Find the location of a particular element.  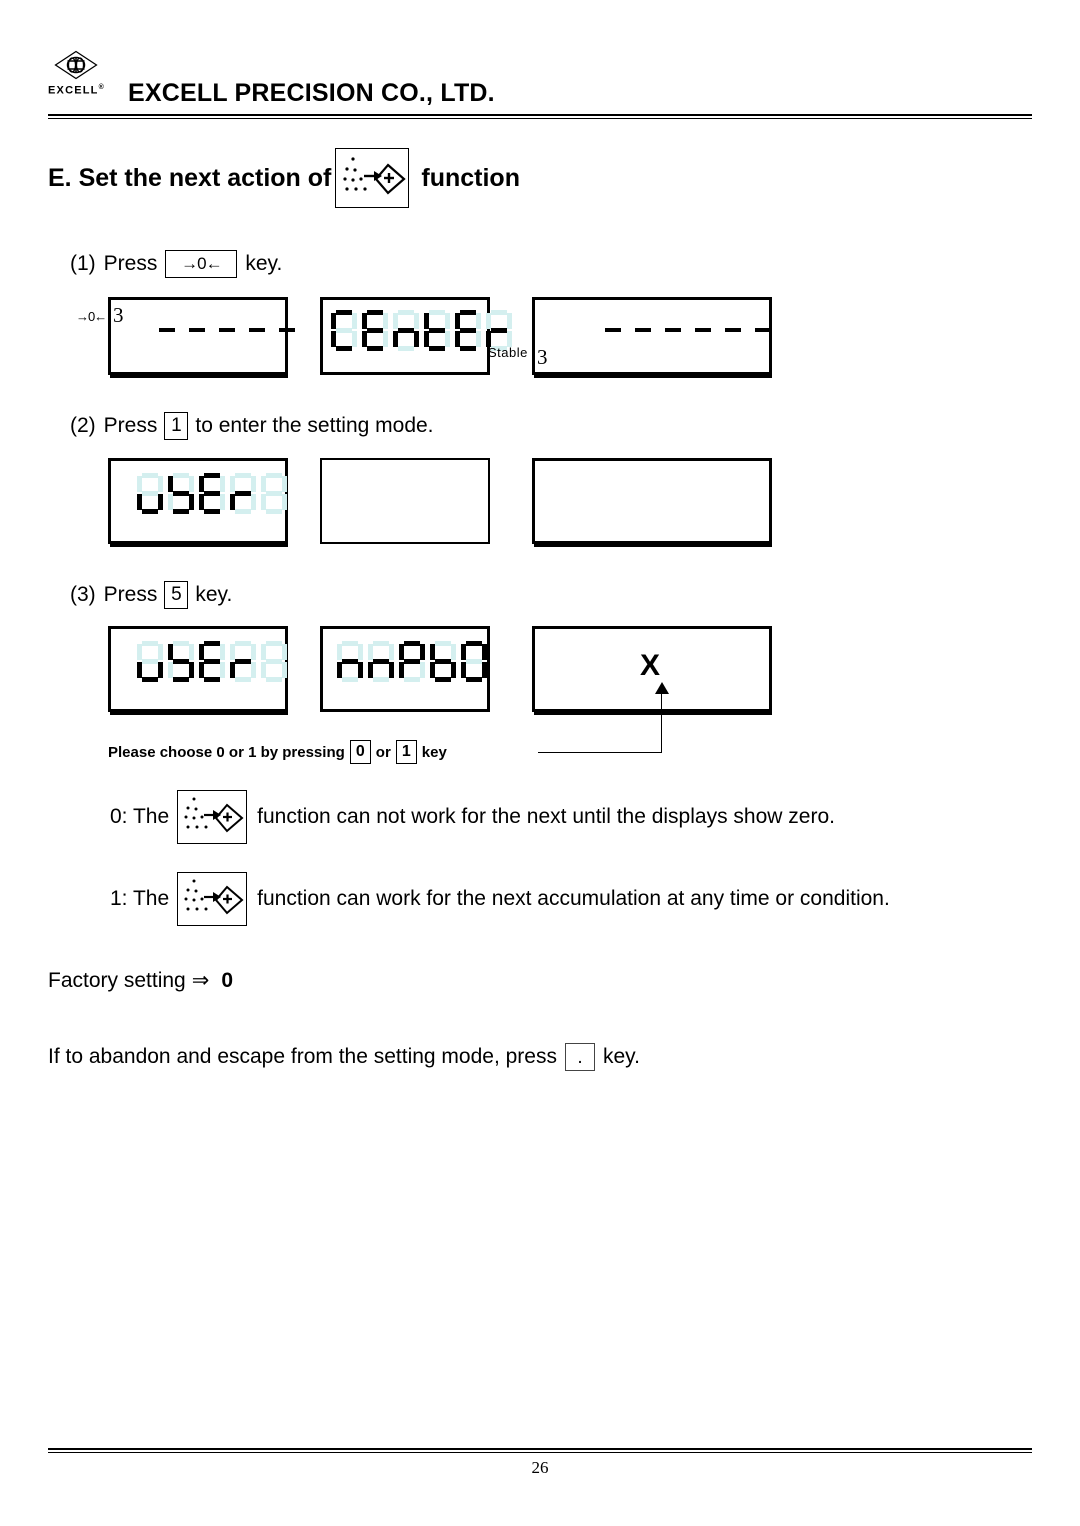

lcd-side-number-1-1: 3 is located at coordinates (118, 315).